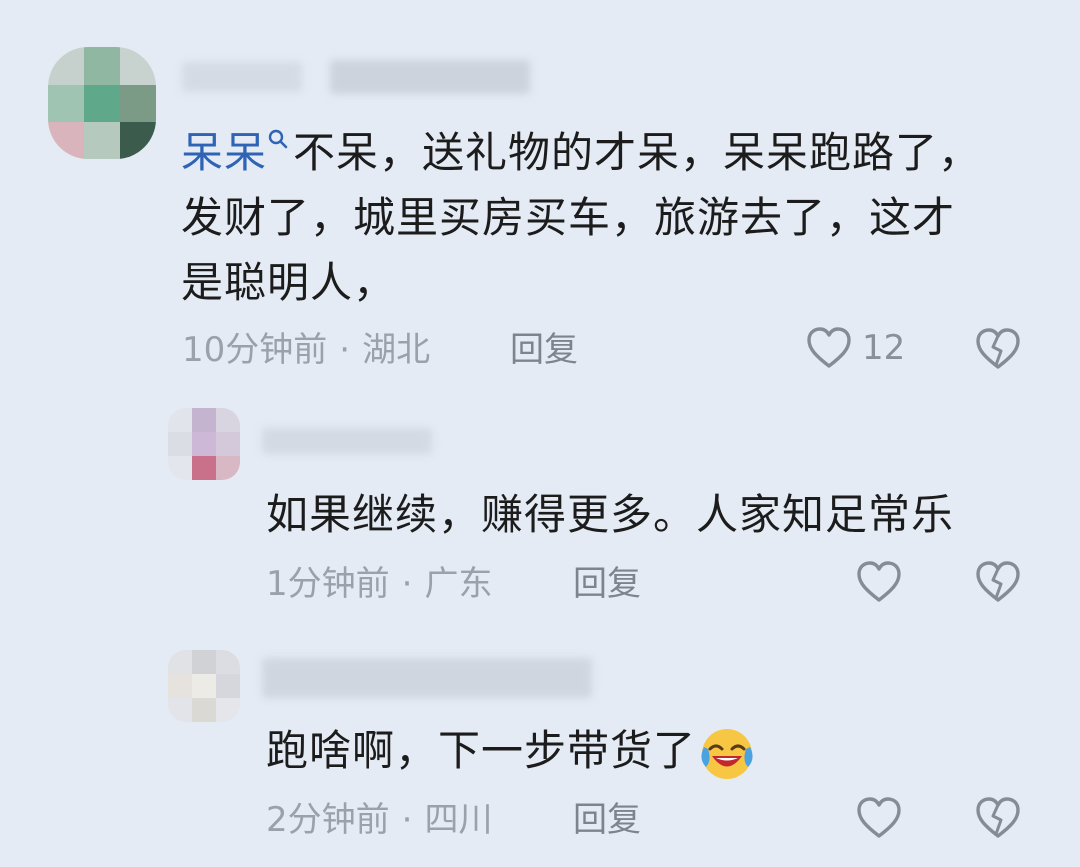  I want to click on crying-laughing-emoji, so click(727, 753).